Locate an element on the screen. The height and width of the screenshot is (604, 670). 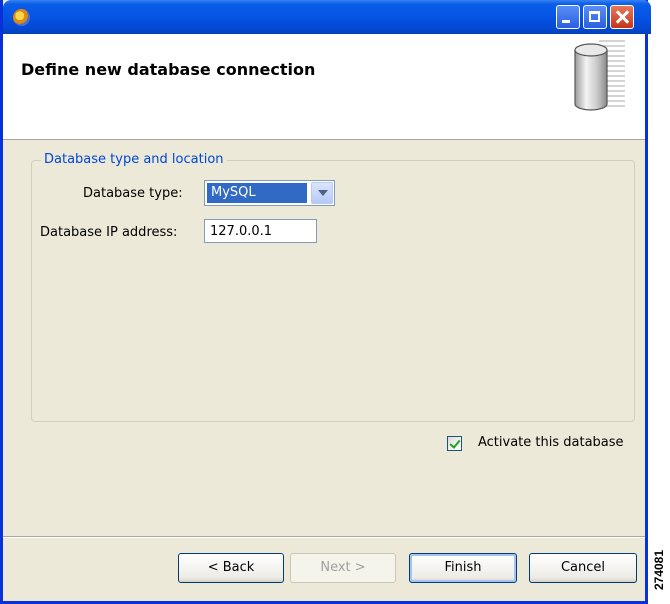
activate-database-label: Activate this database is located at coordinates (551, 442).